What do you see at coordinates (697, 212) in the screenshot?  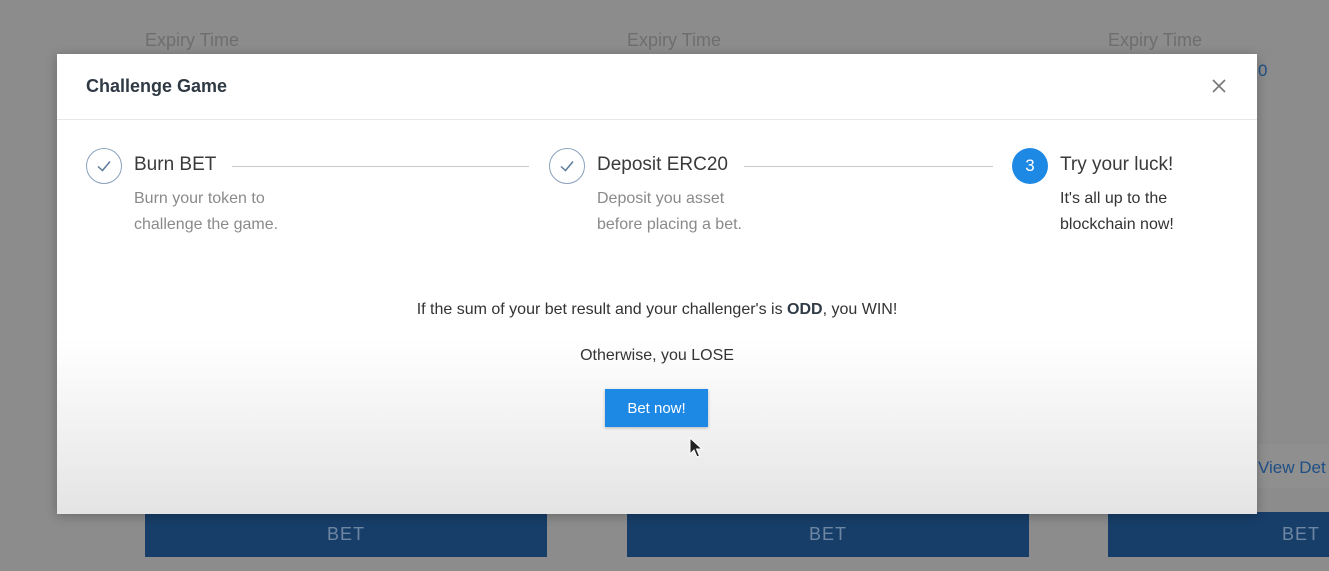 I see `step-description: Deposit you asset before placing a bet.` at bounding box center [697, 212].